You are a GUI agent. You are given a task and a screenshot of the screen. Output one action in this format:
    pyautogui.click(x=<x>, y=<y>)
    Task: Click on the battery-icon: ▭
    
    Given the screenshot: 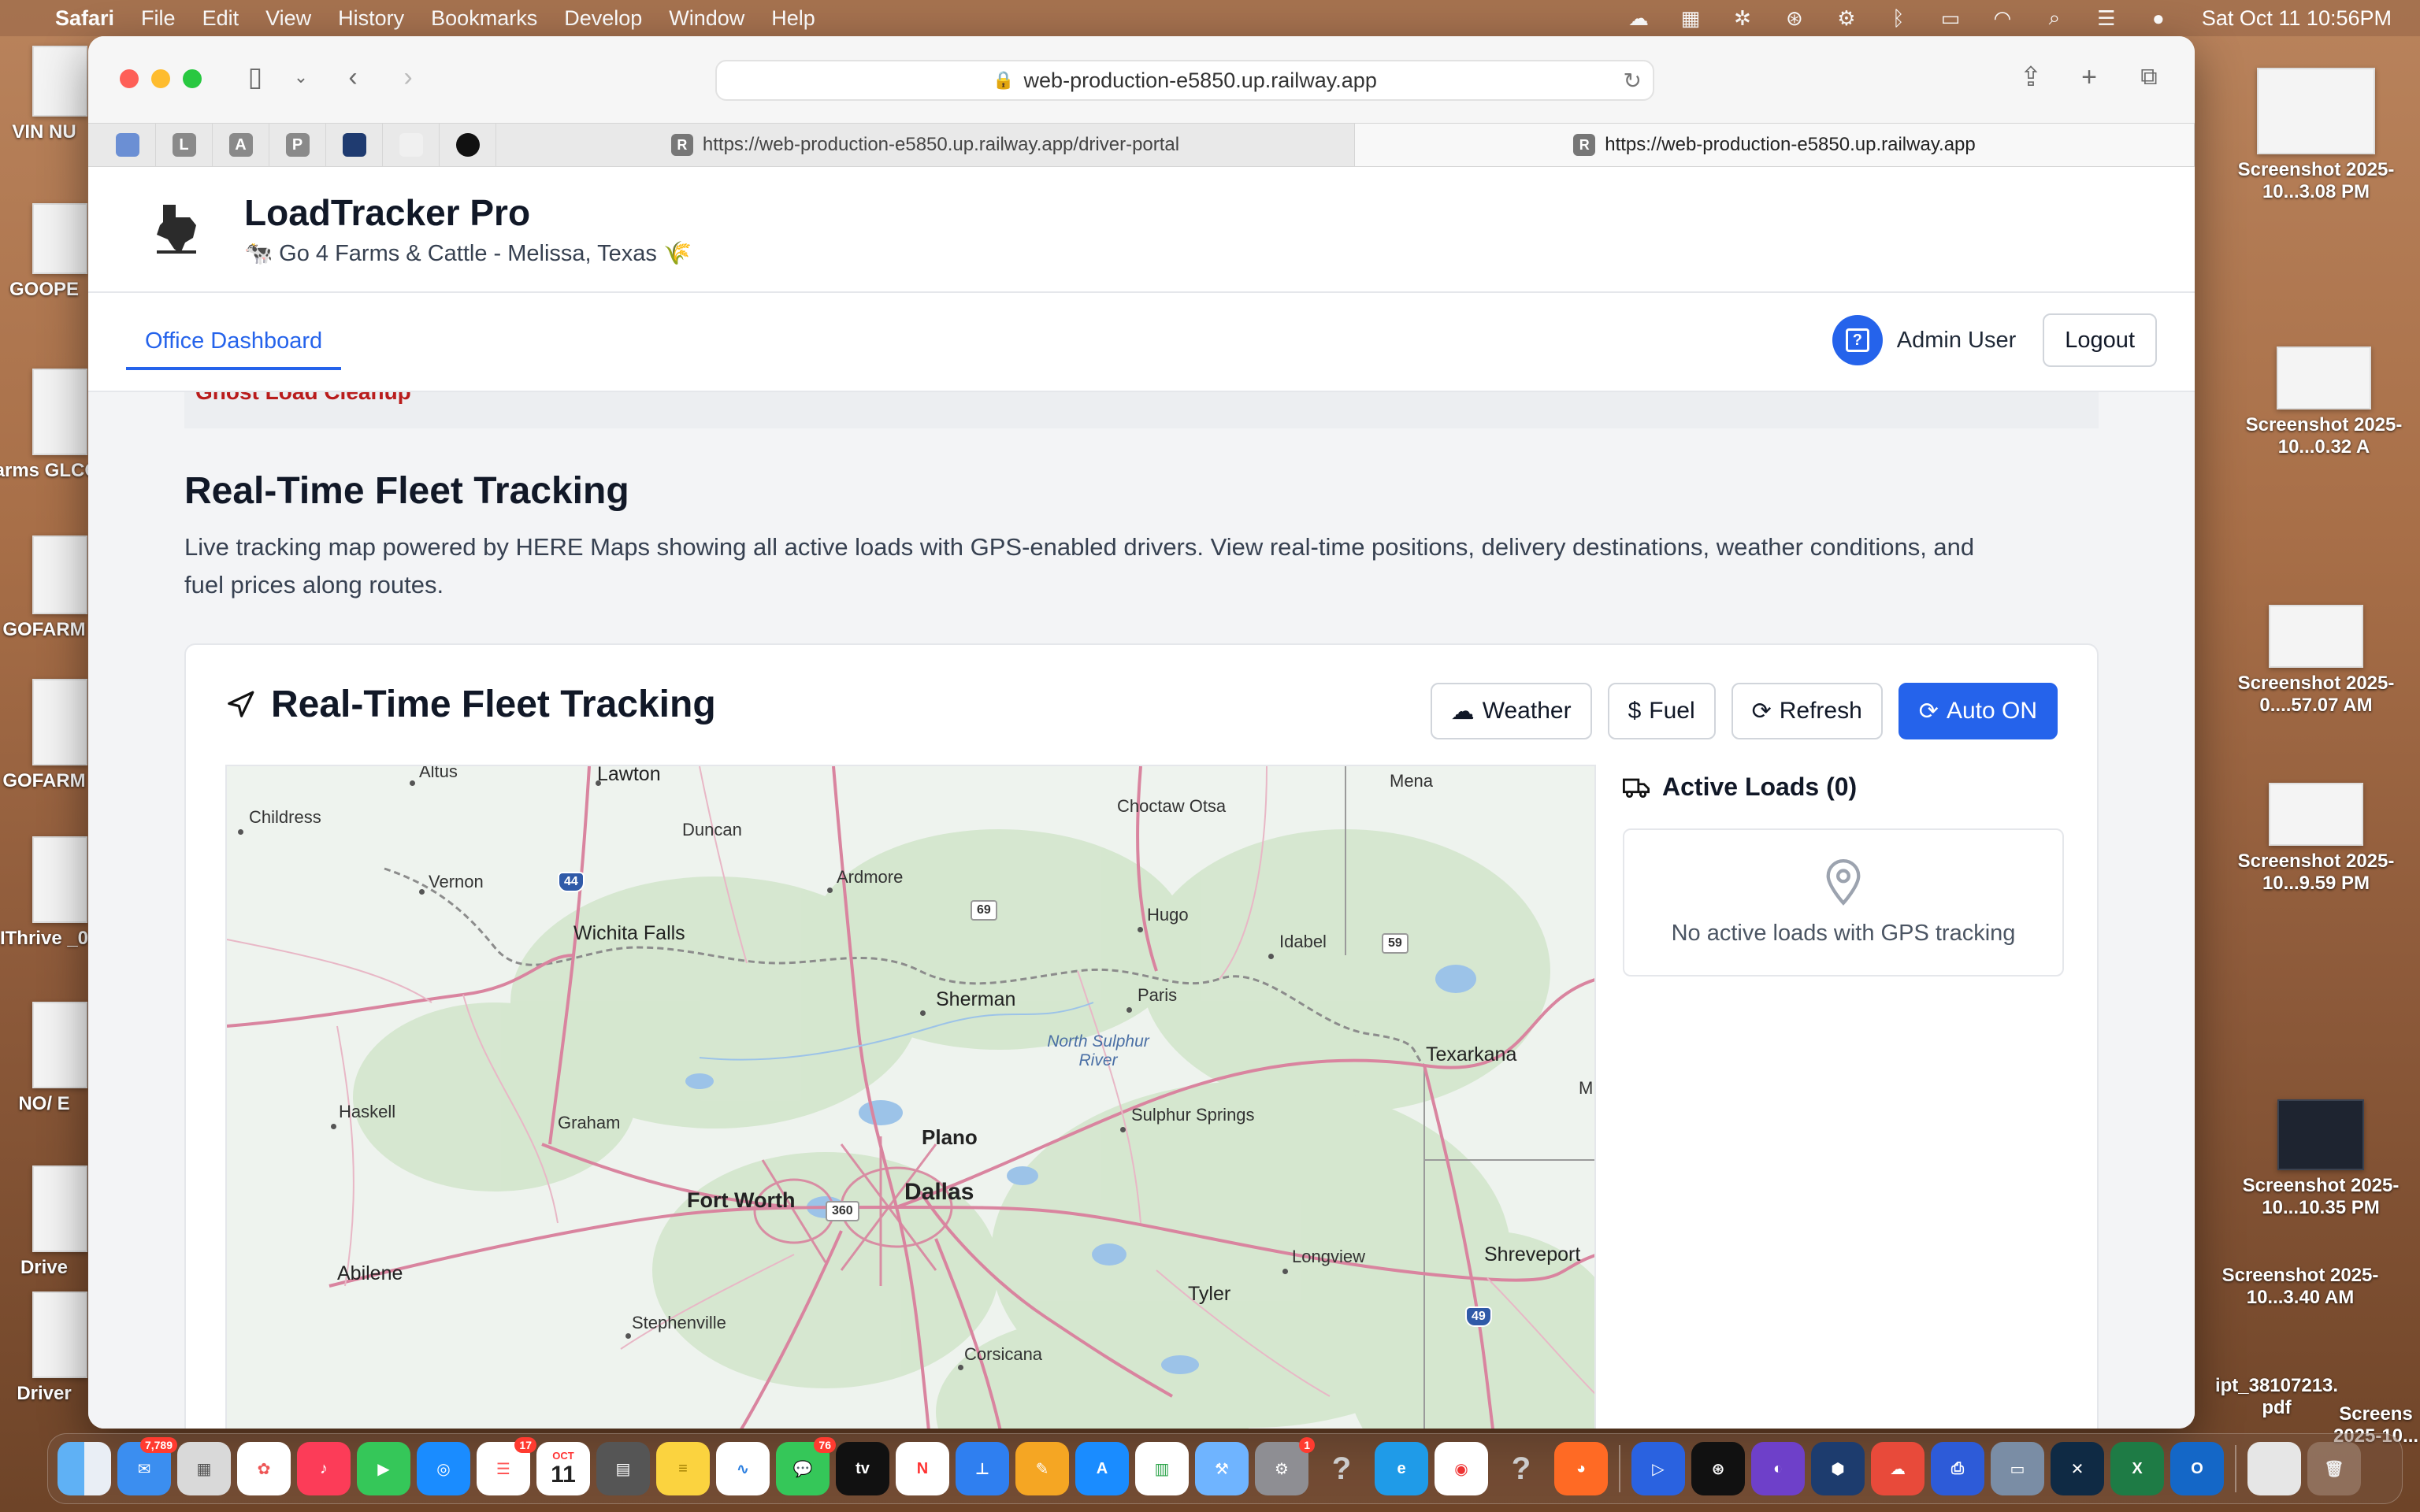 What is the action you would take?
    pyautogui.click(x=1950, y=18)
    